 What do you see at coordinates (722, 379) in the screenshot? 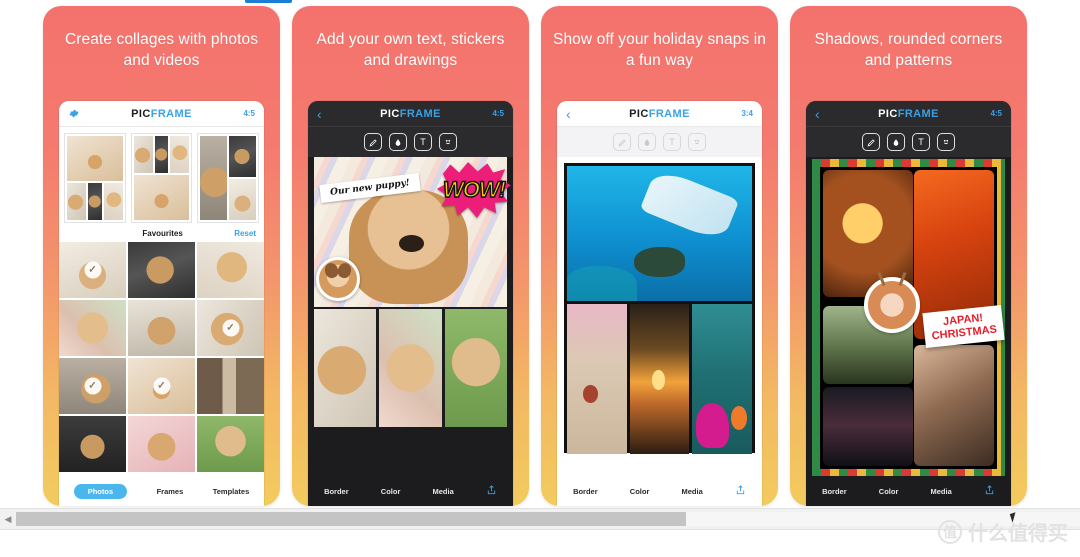
I see `collage-photo-reef` at bounding box center [722, 379].